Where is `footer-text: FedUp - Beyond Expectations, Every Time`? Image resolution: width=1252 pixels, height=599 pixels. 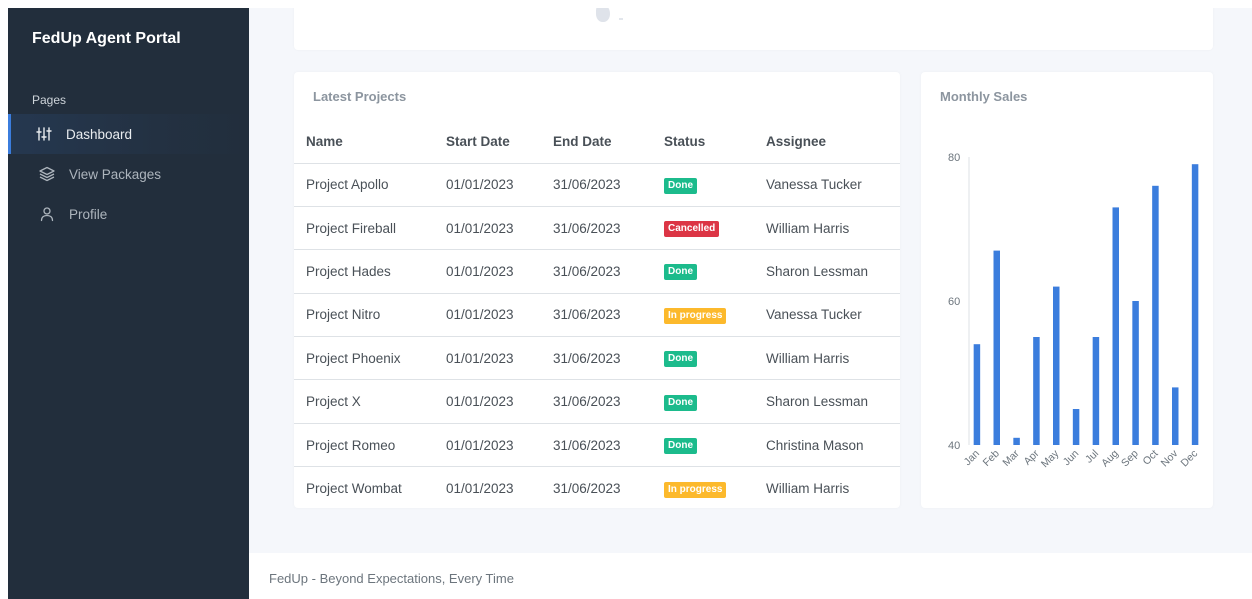
footer-text: FedUp - Beyond Expectations, Every Time is located at coordinates (391, 578).